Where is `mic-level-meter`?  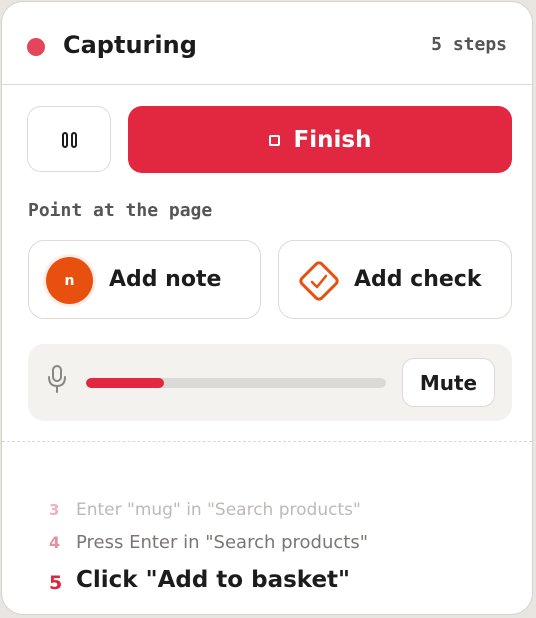
mic-level-meter is located at coordinates (236, 383).